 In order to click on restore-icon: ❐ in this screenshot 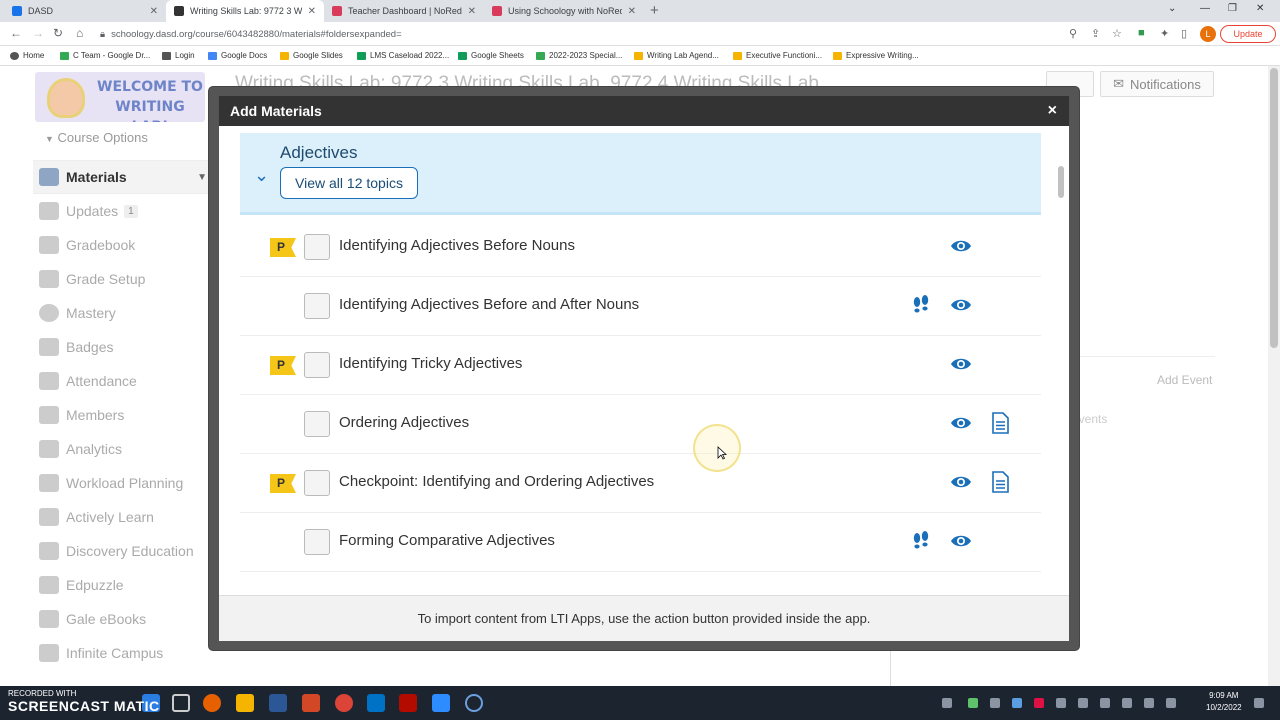, I will do `click(1232, 8)`.